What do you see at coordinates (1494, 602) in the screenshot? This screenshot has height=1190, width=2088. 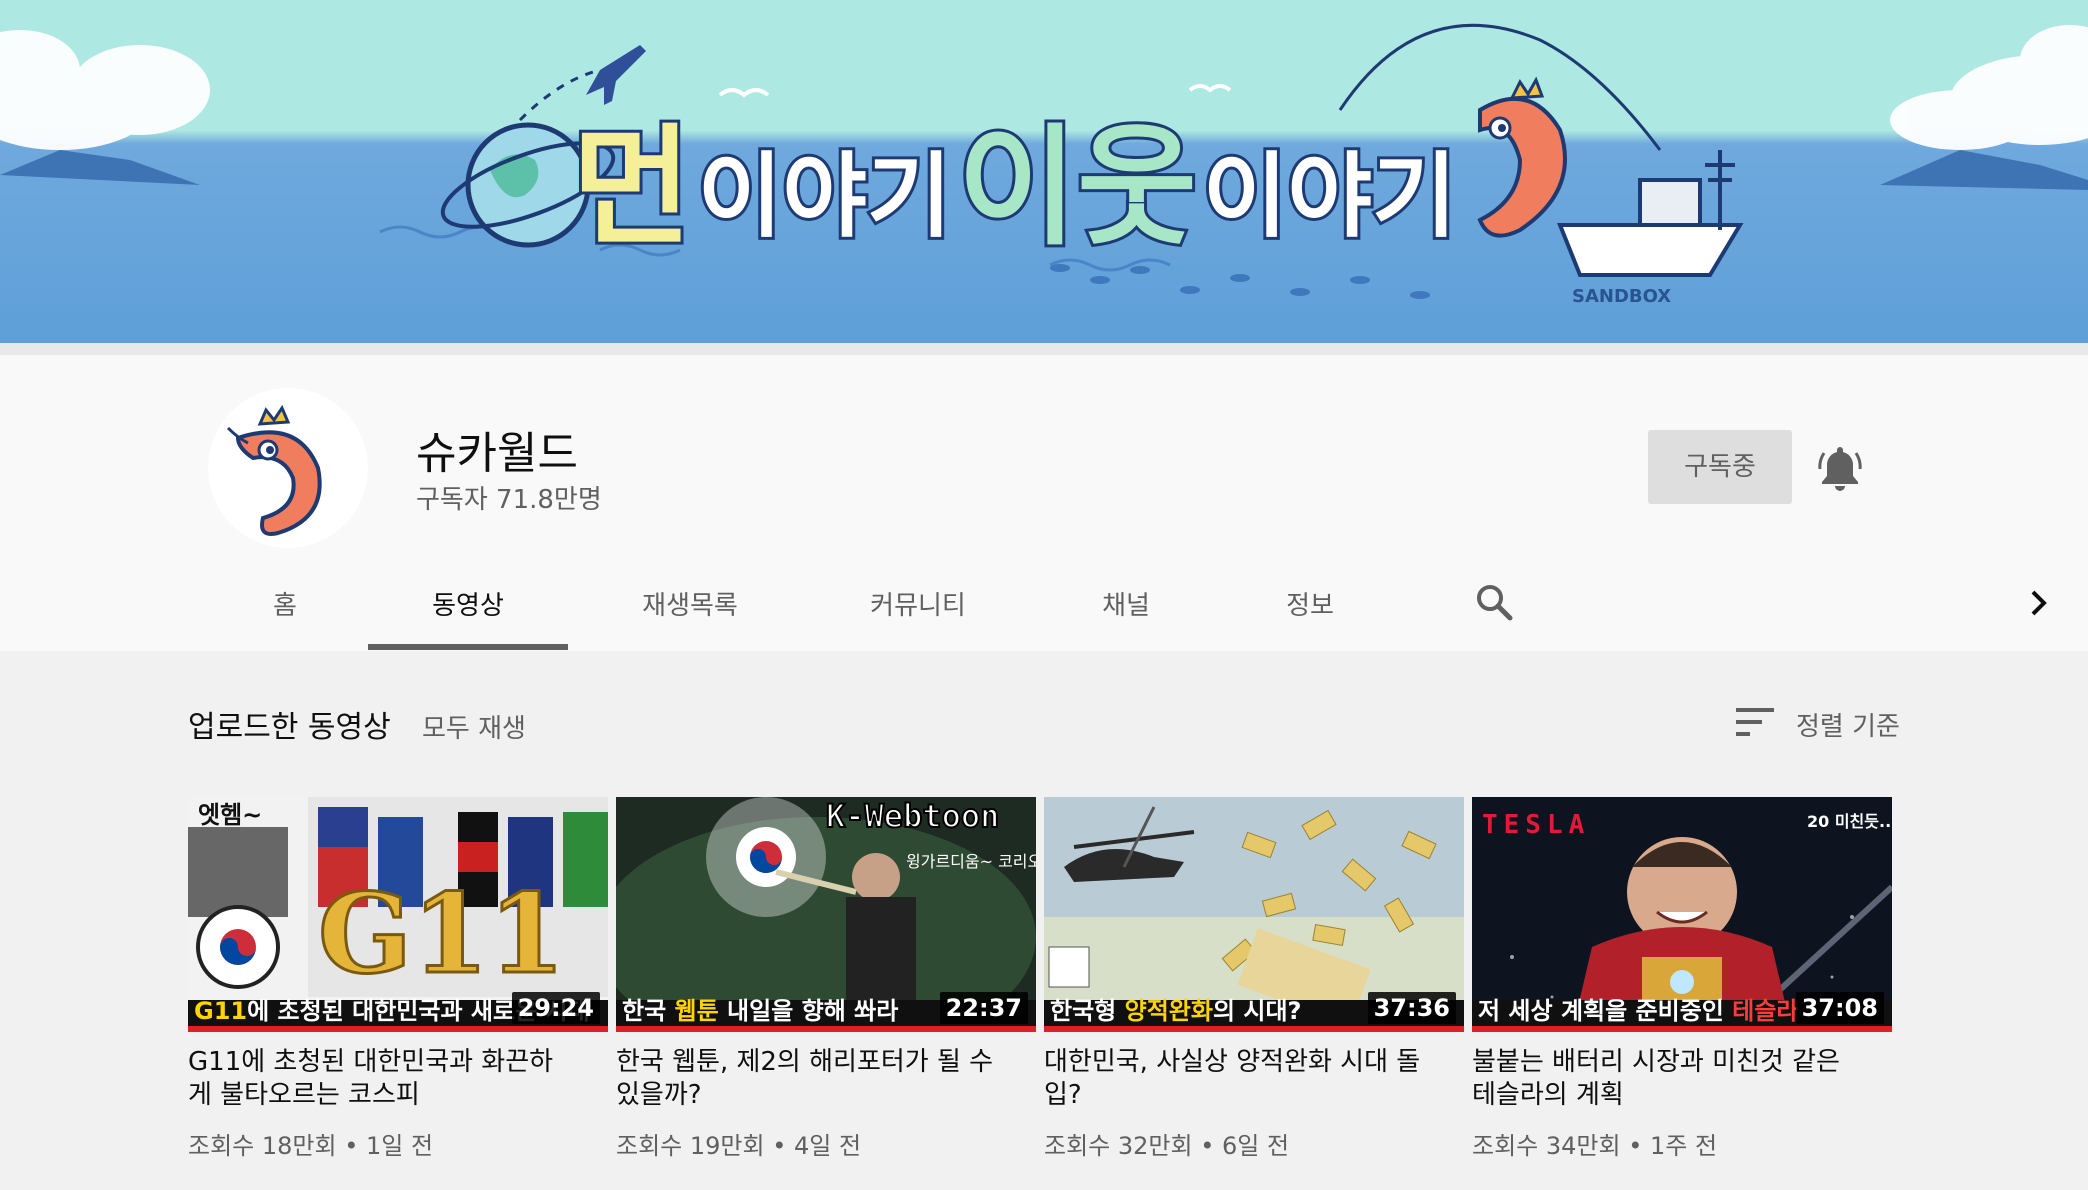 I see `search-icon` at bounding box center [1494, 602].